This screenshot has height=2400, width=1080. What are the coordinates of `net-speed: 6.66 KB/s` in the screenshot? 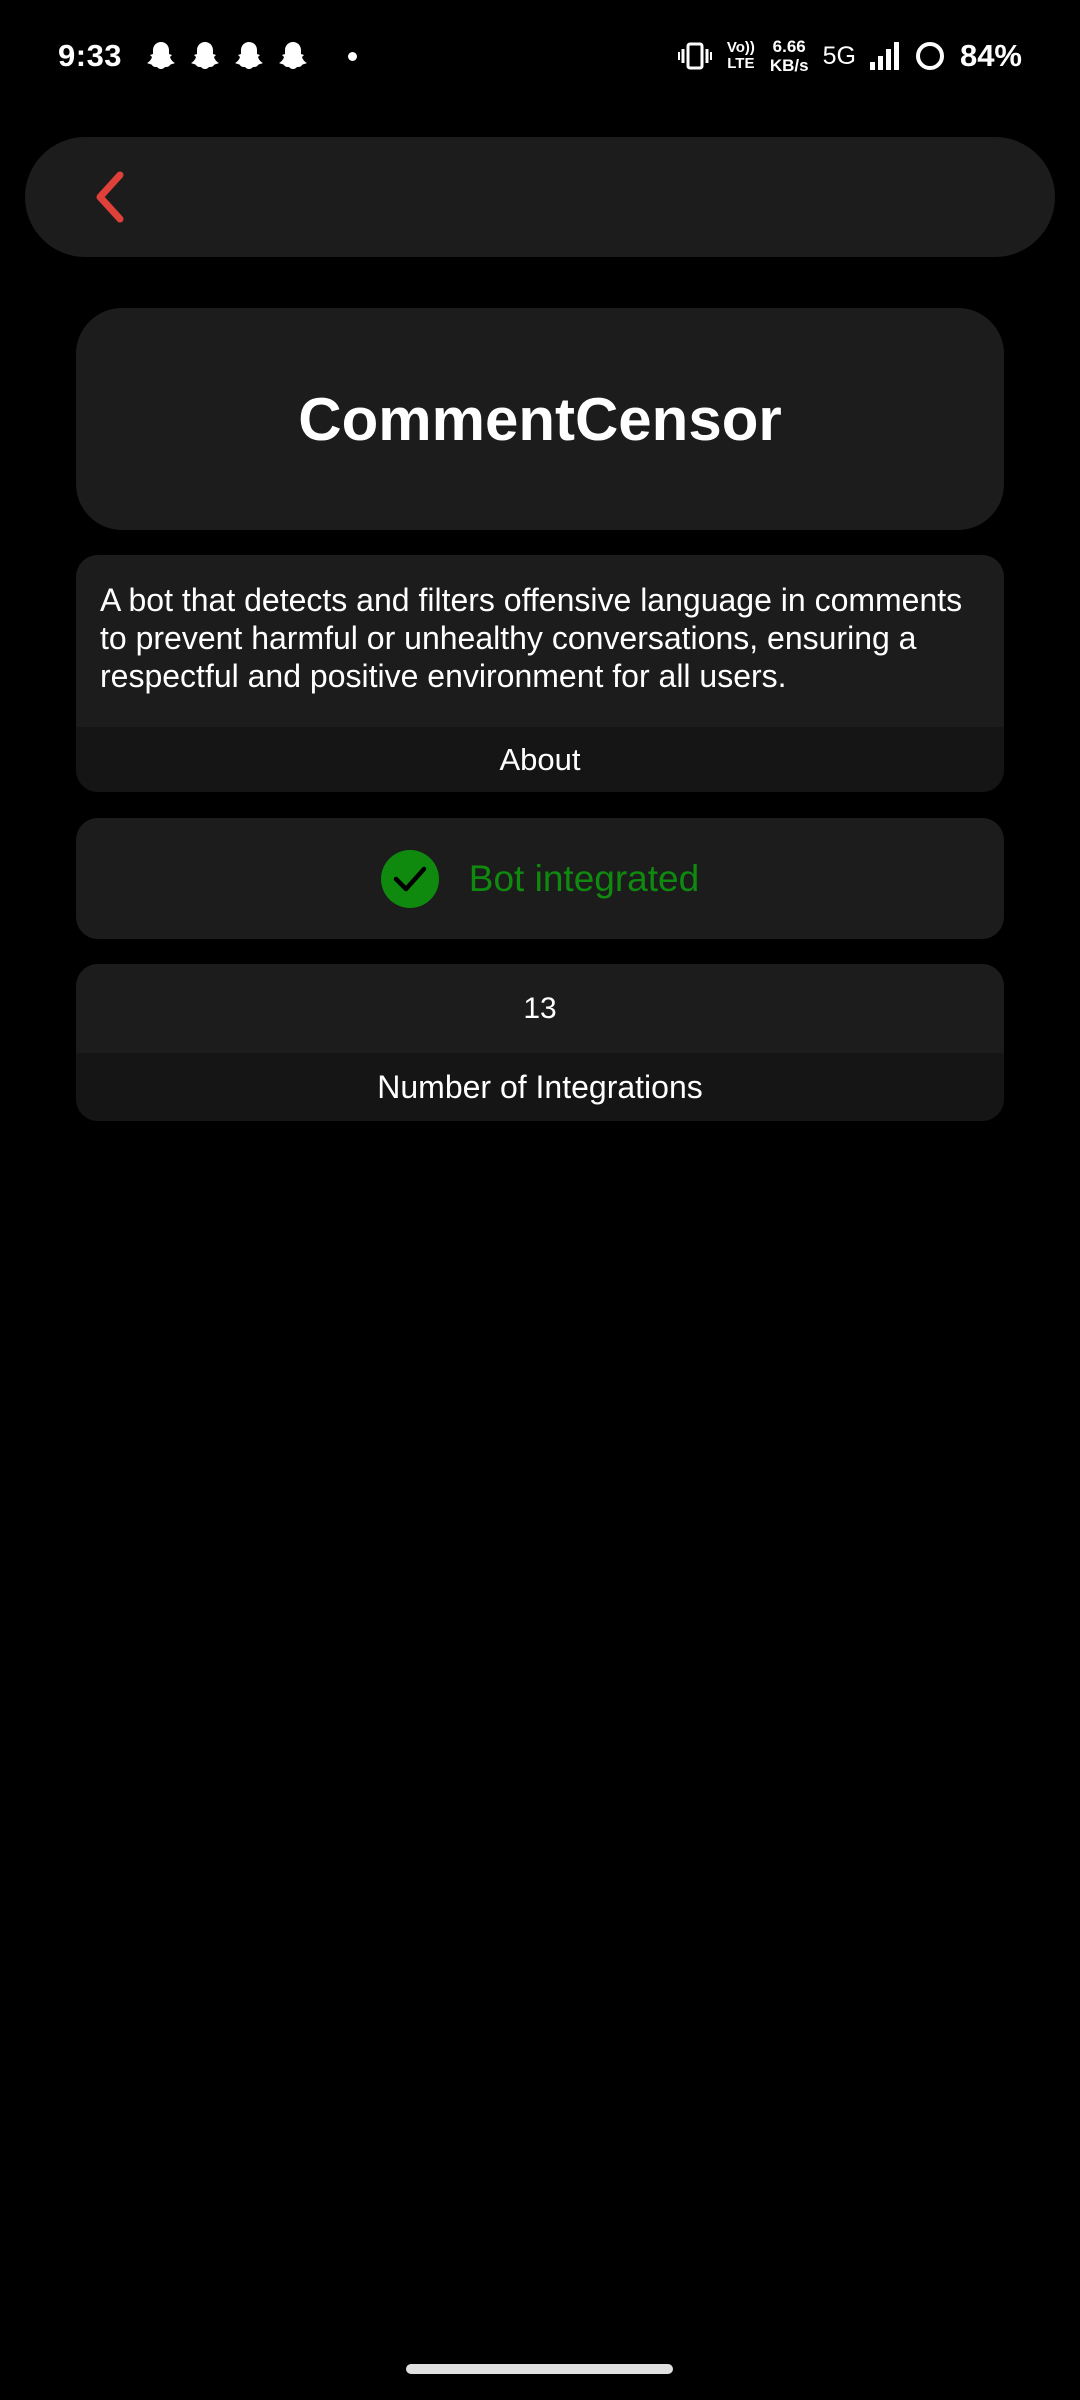 It's located at (789, 56).